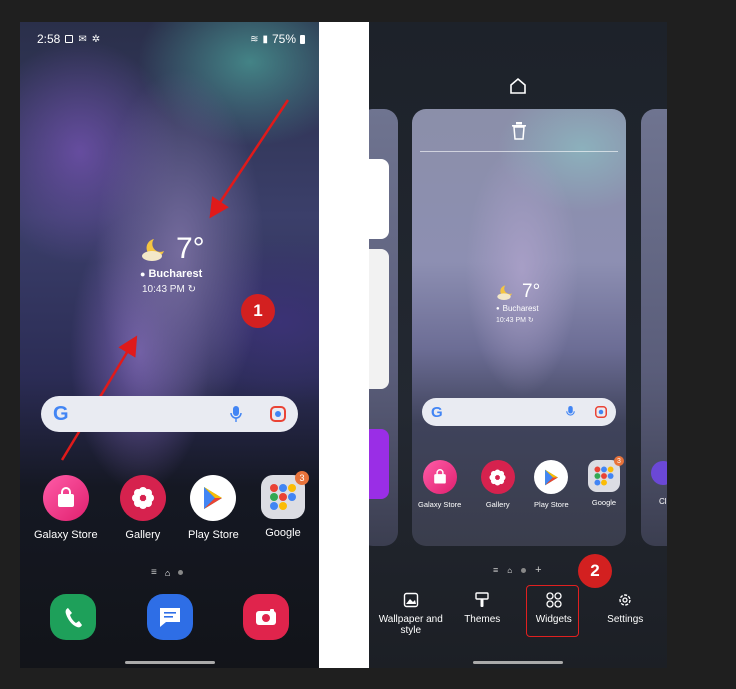 The image size is (736, 689). Describe the element at coordinates (518, 302) in the screenshot. I see `weather-widget-preview: 7° ● Bucharest 10:43 PM ↻` at that location.